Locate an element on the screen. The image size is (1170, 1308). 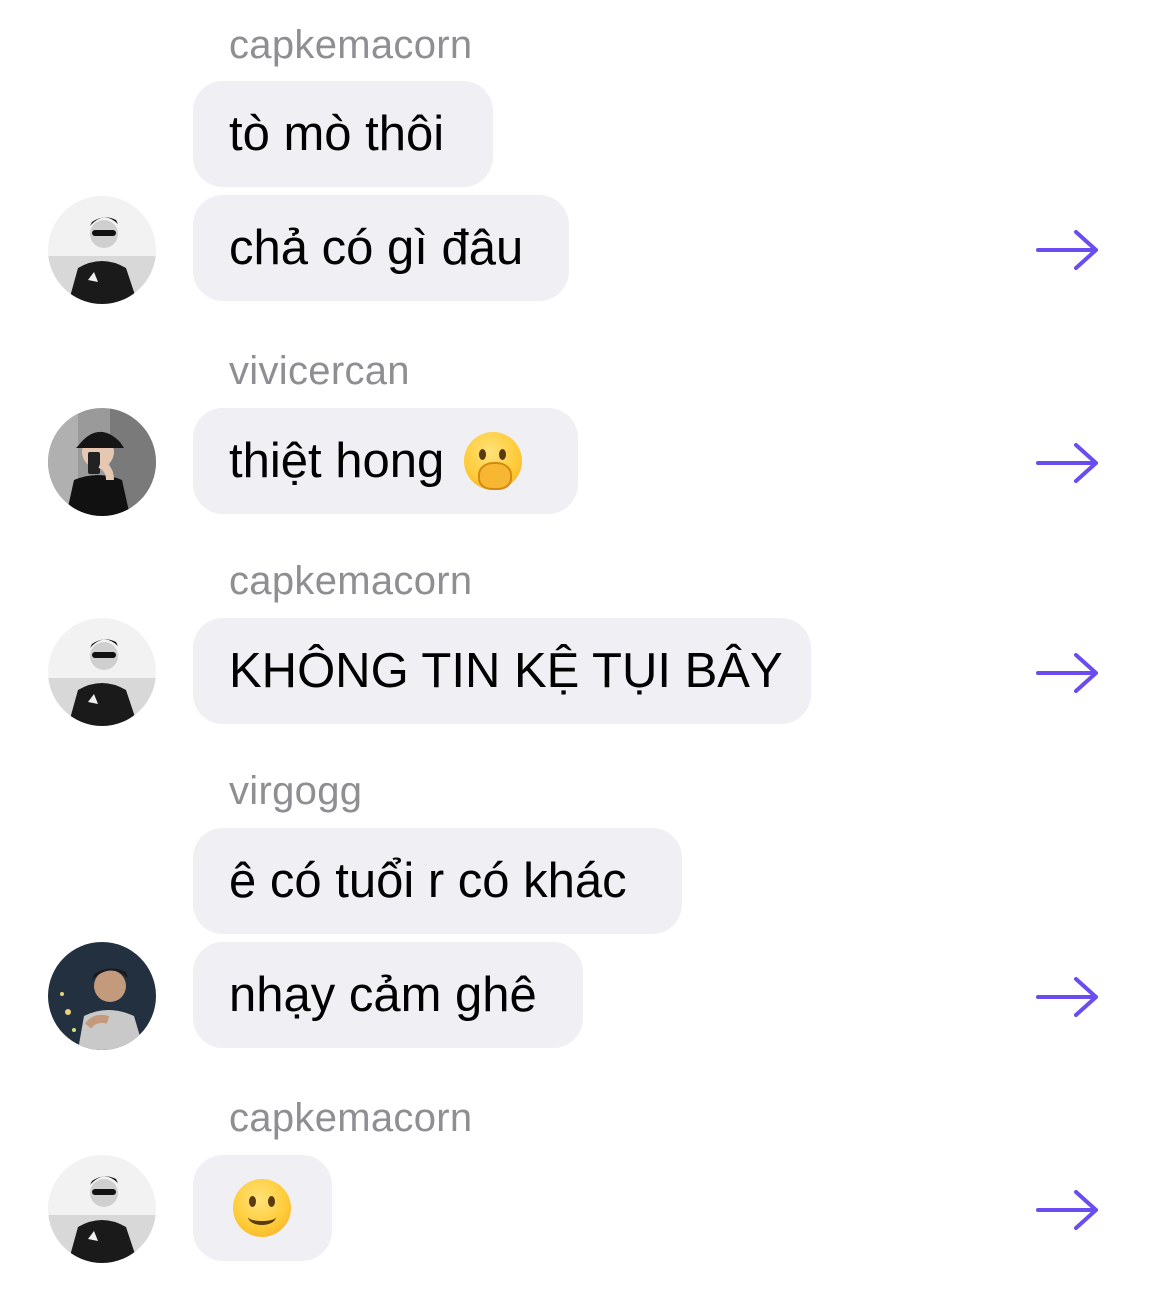
message-bubble: nhạy cảm ghê is located at coordinates (388, 995).